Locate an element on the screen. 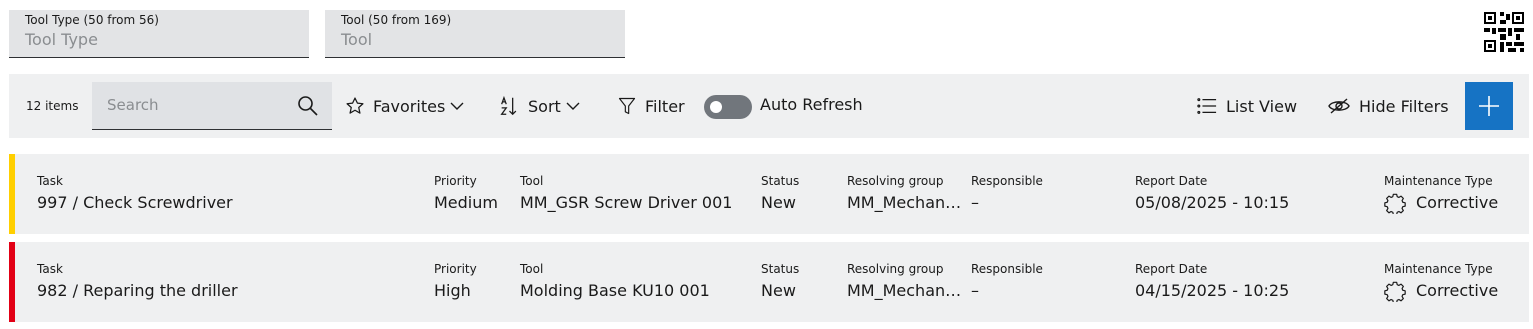 This screenshot has height=329, width=1533. tool-value: Molding Base KU10 001 is located at coordinates (615, 290).